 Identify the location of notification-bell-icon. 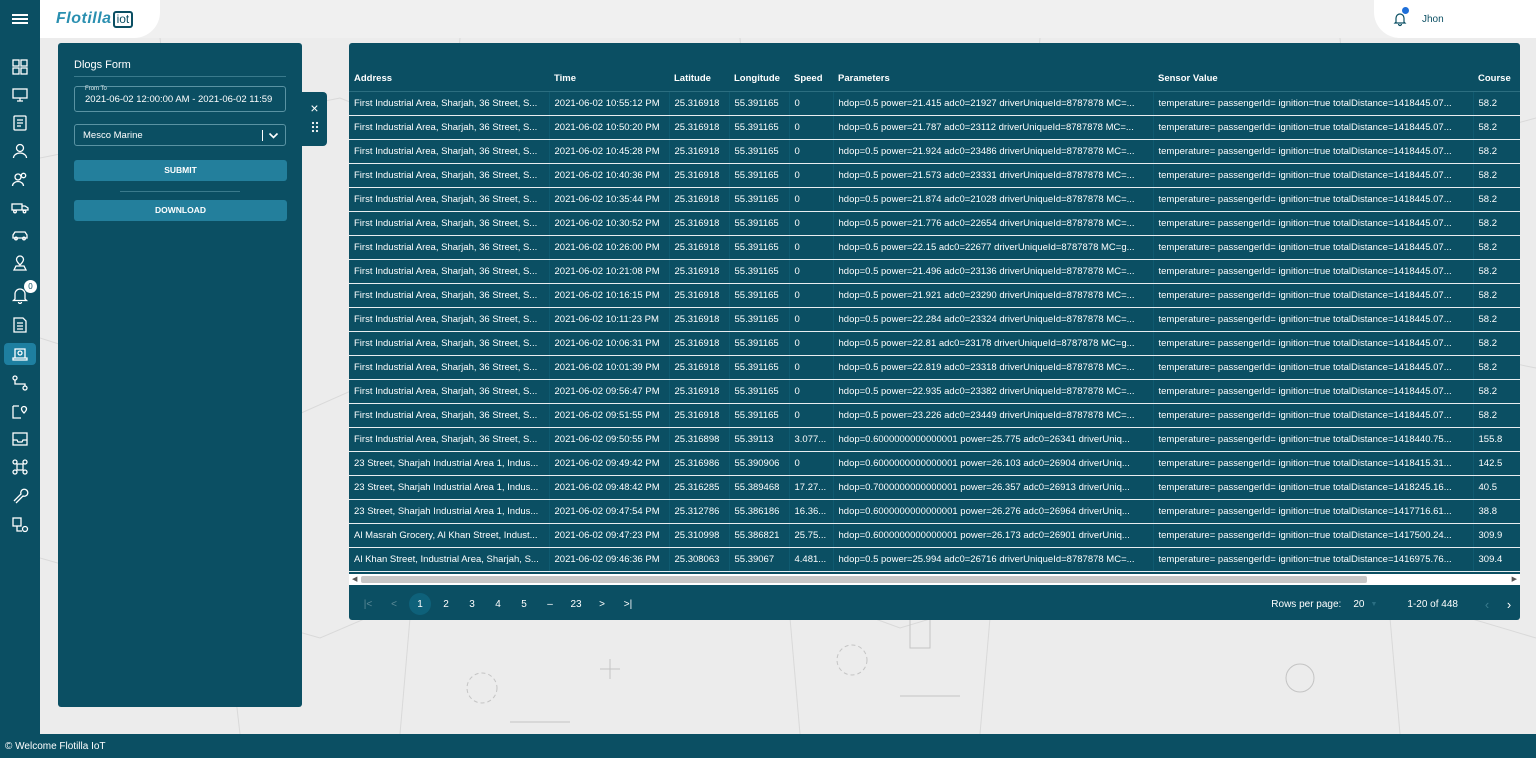
(1400, 17).